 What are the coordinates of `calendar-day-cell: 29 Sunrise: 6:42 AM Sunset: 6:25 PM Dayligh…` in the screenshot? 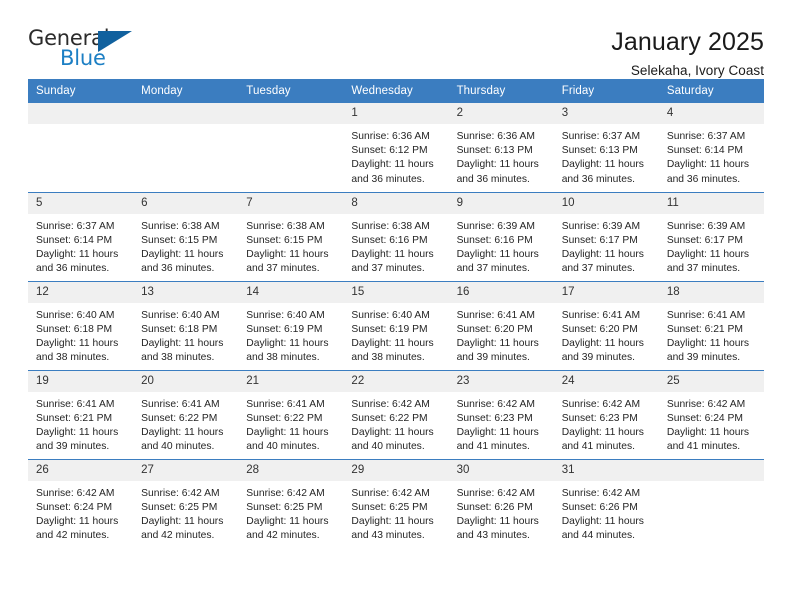 It's located at (396, 503).